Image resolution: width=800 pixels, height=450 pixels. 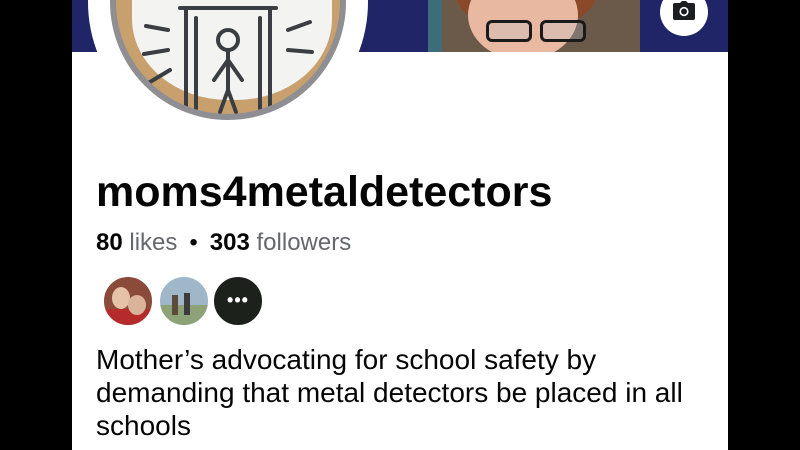 I want to click on followers-count: 303, so click(x=229, y=242).